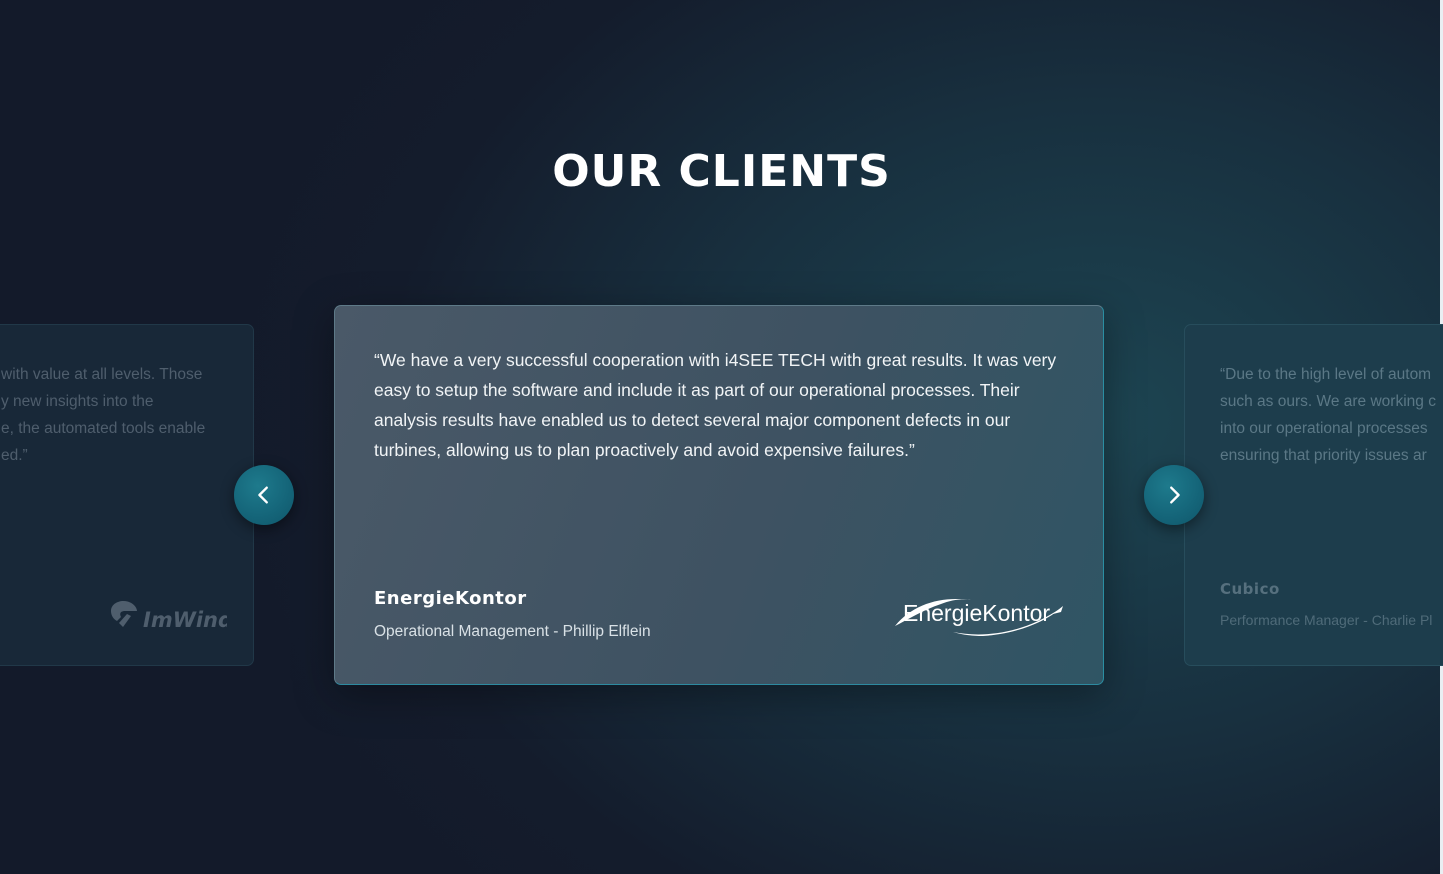 This screenshot has width=1443, height=874. I want to click on svg-text: ImWind, so click(185, 620).